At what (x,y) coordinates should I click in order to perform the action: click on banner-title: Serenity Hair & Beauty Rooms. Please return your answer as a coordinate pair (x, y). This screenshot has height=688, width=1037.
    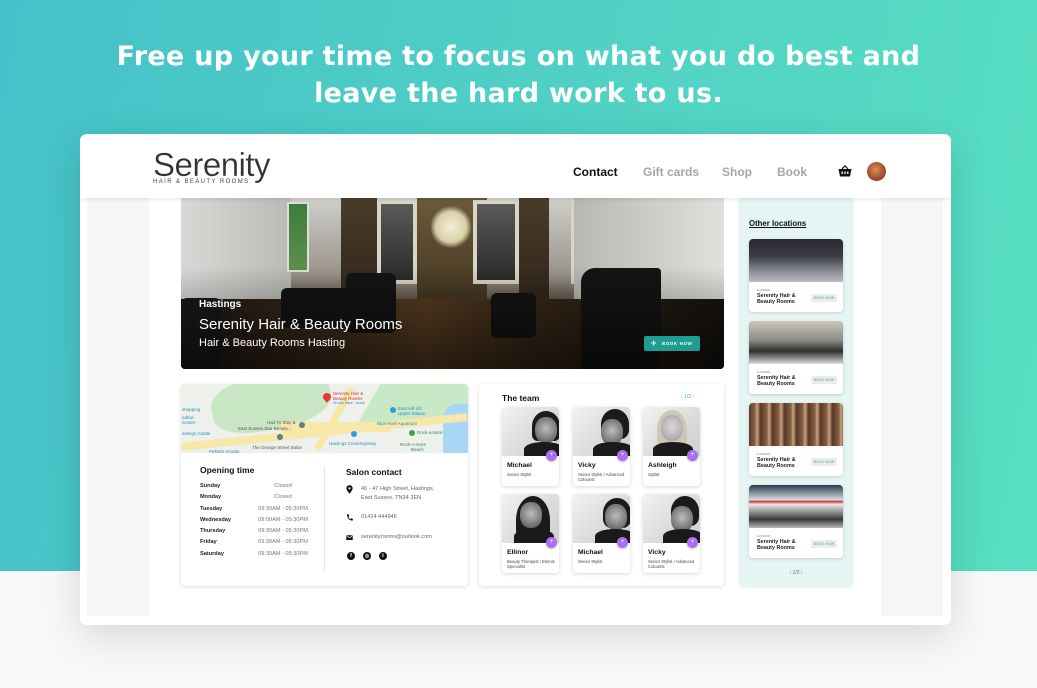
    Looking at the image, I should click on (301, 324).